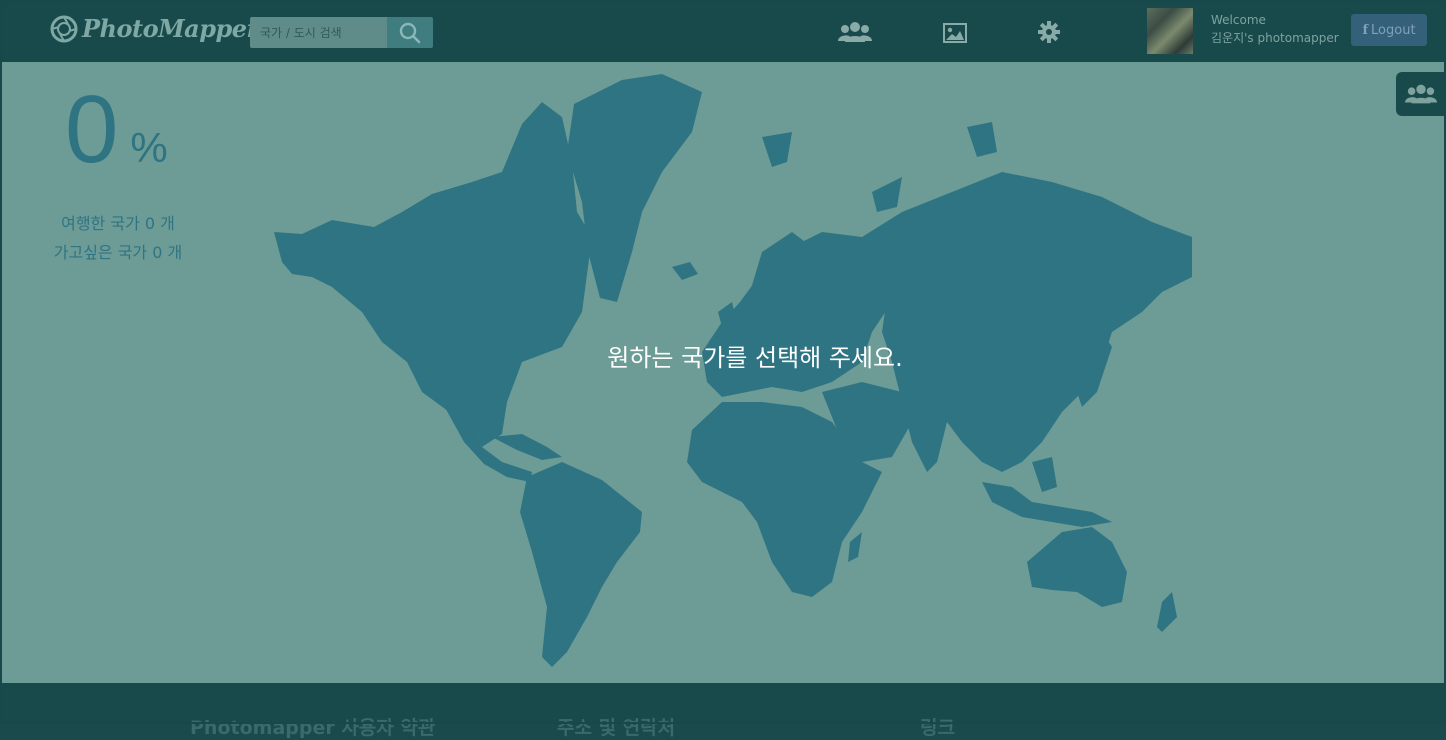 Image resolution: width=1446 pixels, height=740 pixels. I want to click on percent-sign: %, so click(149, 147).